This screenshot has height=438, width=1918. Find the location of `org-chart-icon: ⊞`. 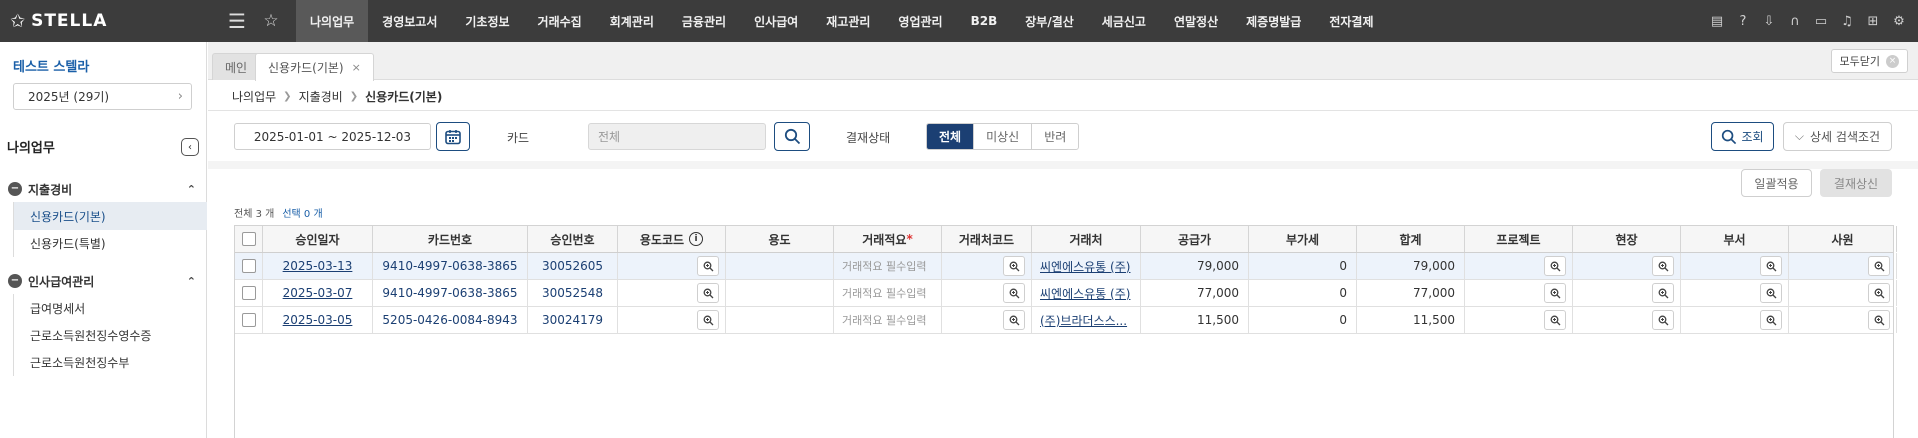

org-chart-icon: ⊞ is located at coordinates (1873, 21).